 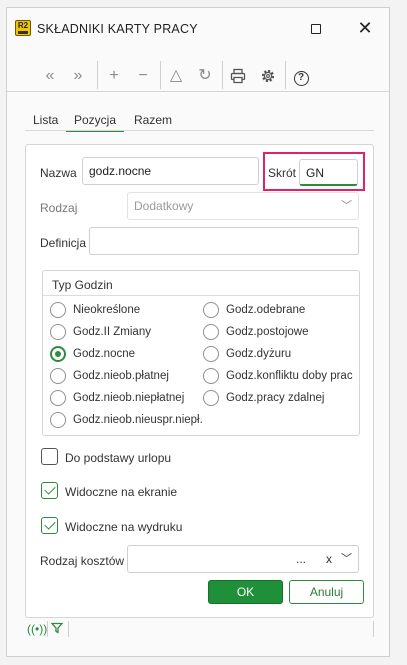 I want to click on radio-label: Godz.nieob.niepłatnej, so click(x=129, y=398).